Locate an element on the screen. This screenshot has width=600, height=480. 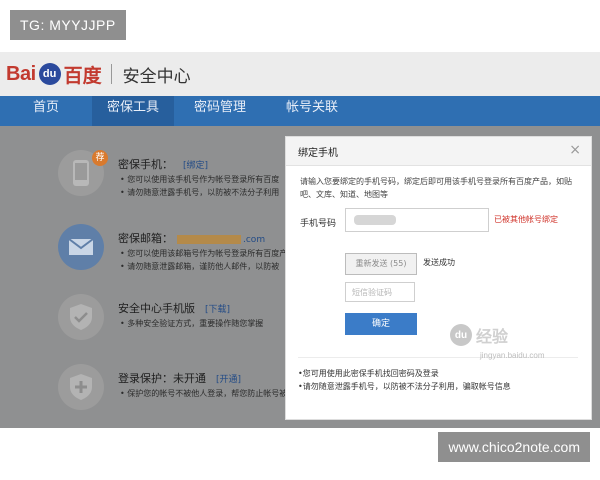
baidu-logo: Bai du 百度 安全中心 is located at coordinates (98, 74).